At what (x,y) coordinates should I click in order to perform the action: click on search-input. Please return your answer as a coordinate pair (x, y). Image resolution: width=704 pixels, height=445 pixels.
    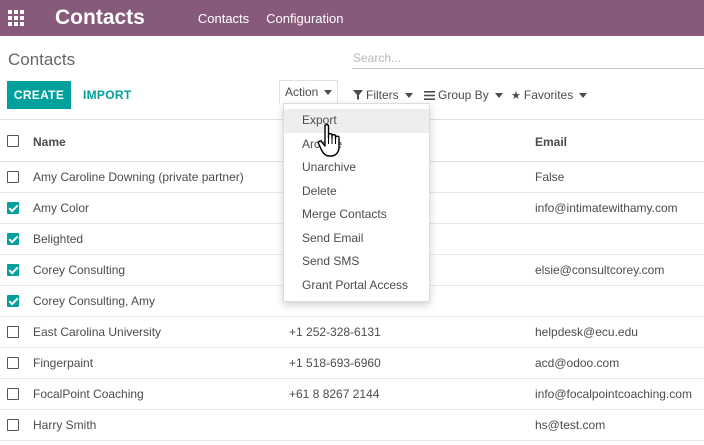
    Looking at the image, I should click on (528, 58).